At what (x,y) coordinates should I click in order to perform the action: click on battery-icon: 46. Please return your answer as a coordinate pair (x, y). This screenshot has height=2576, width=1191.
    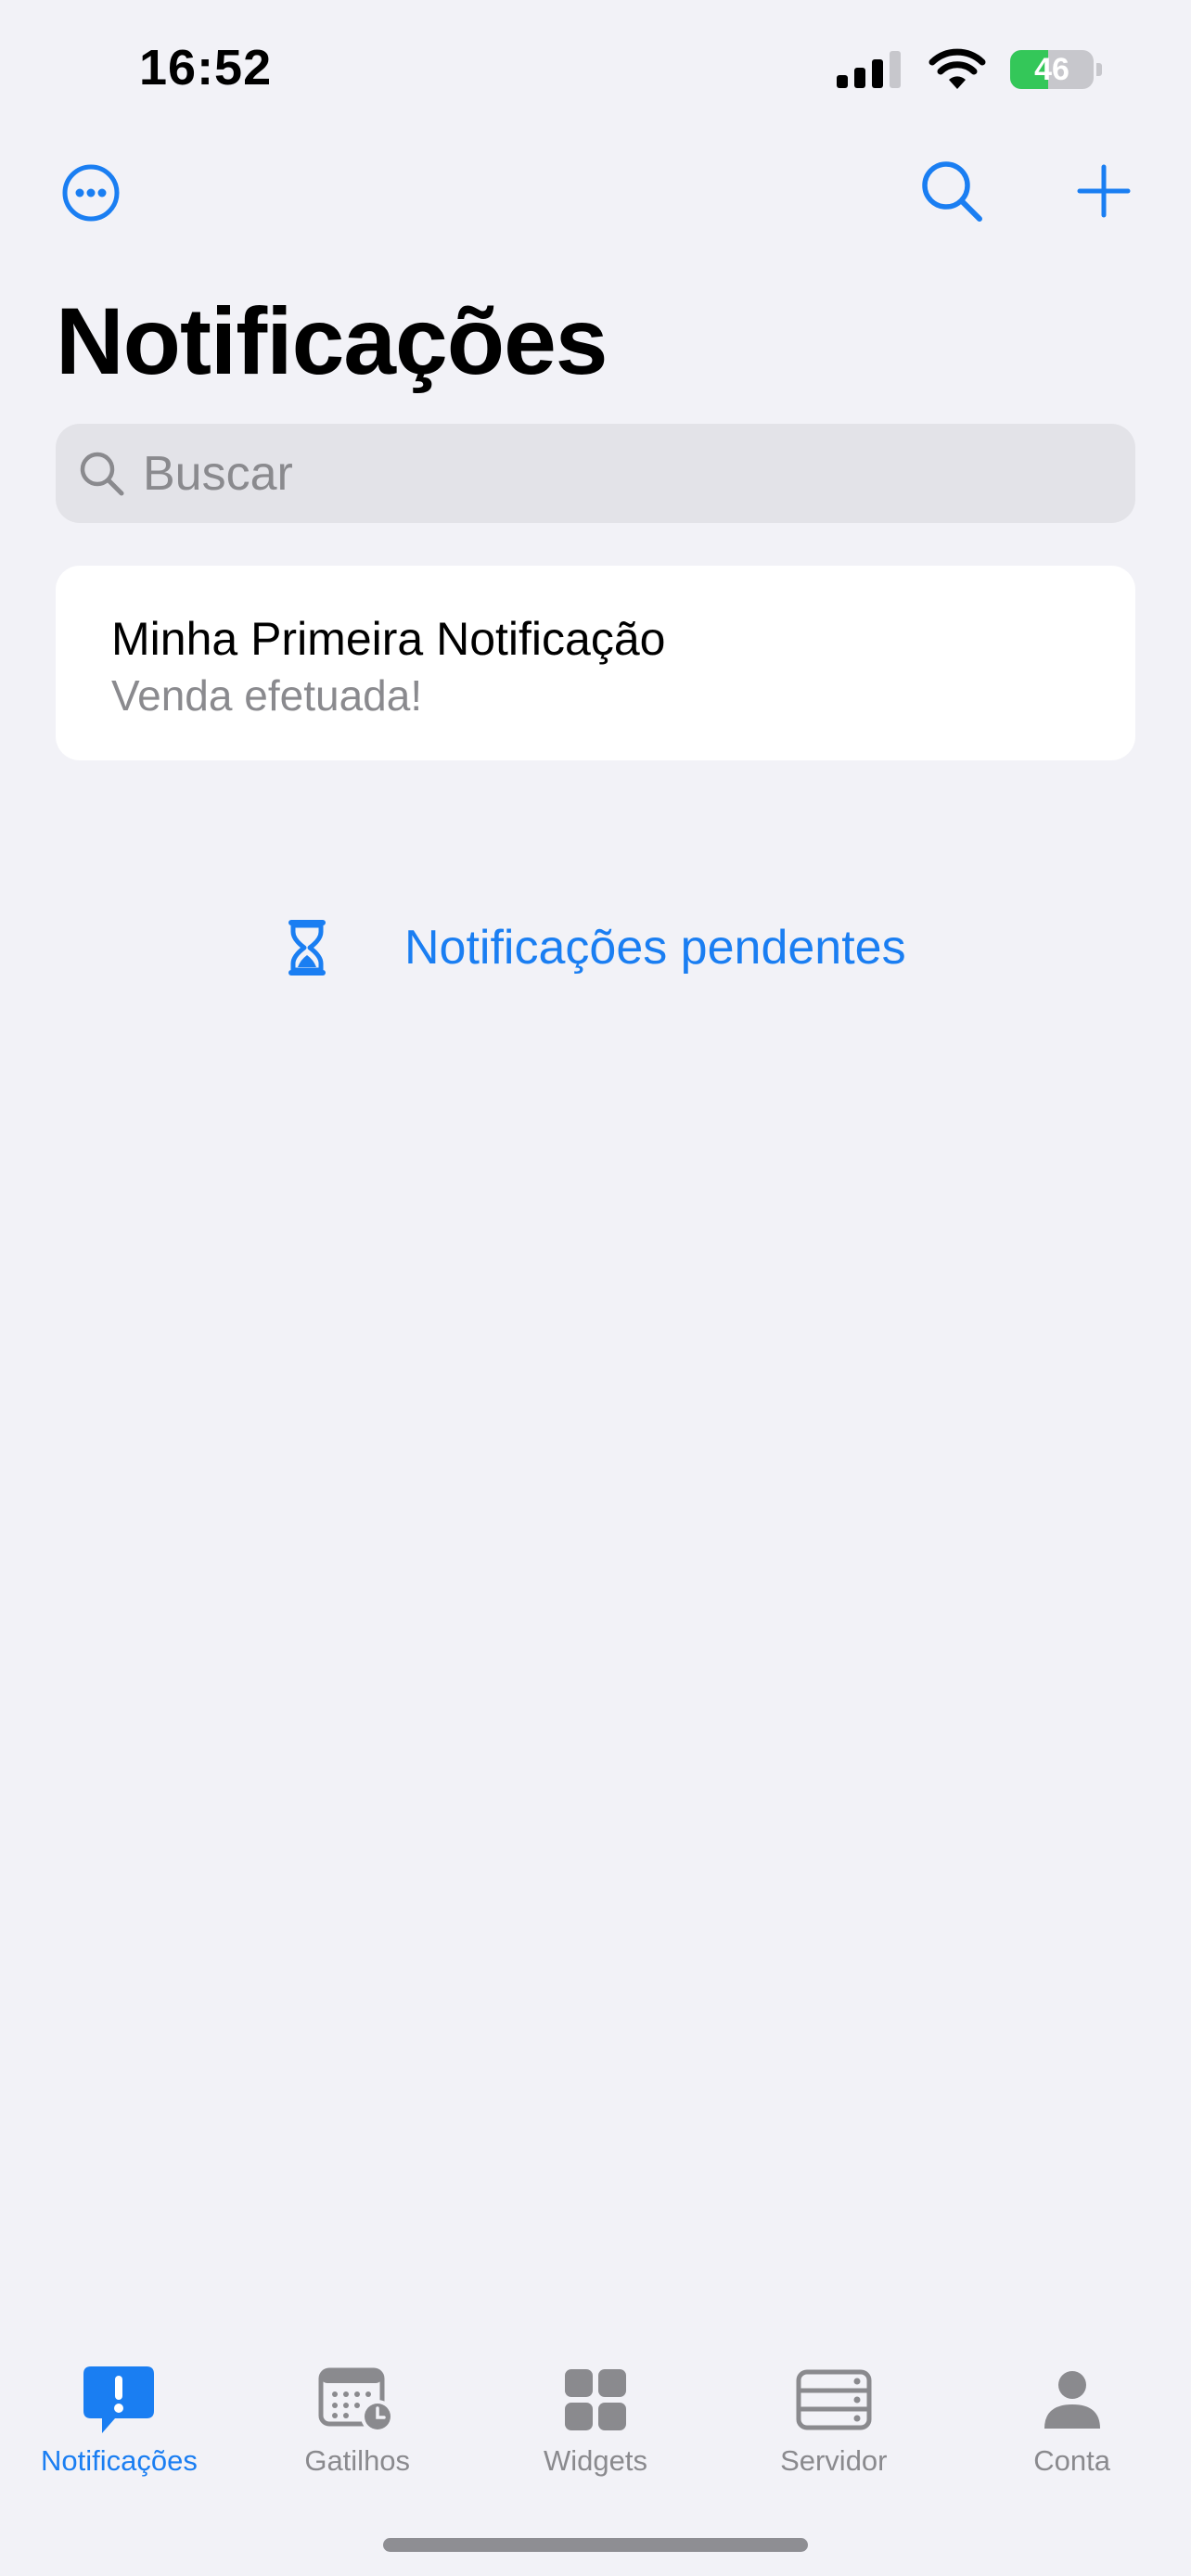
    Looking at the image, I should click on (1052, 69).